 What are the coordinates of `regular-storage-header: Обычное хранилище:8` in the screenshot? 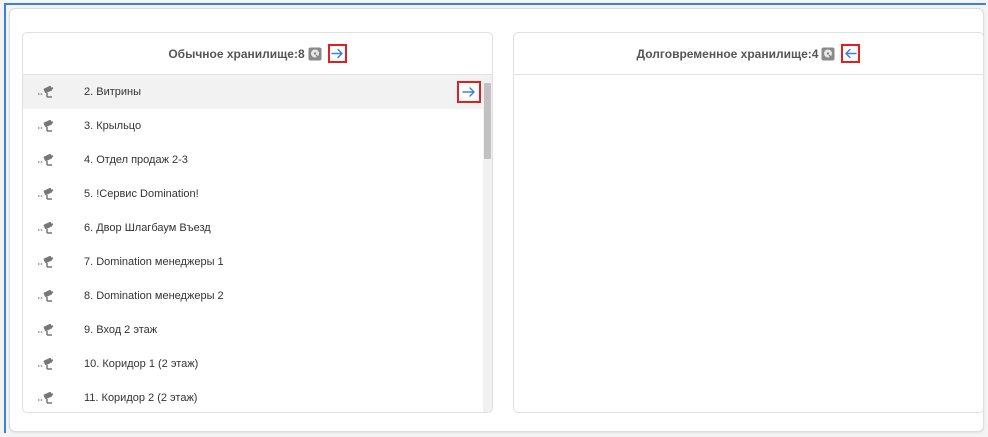 It's located at (257, 54).